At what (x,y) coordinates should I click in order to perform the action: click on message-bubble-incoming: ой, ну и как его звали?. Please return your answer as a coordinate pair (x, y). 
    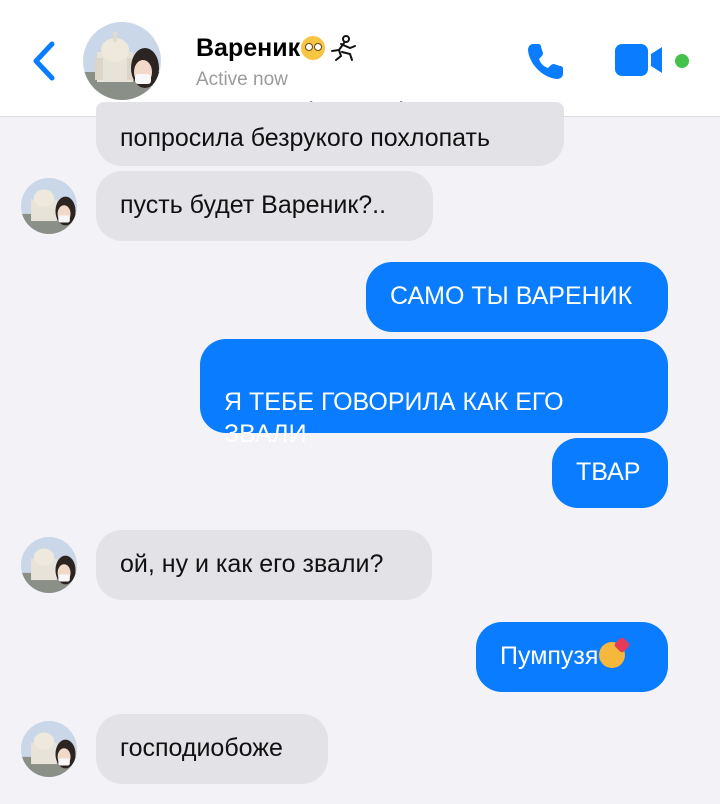
    Looking at the image, I should click on (264, 565).